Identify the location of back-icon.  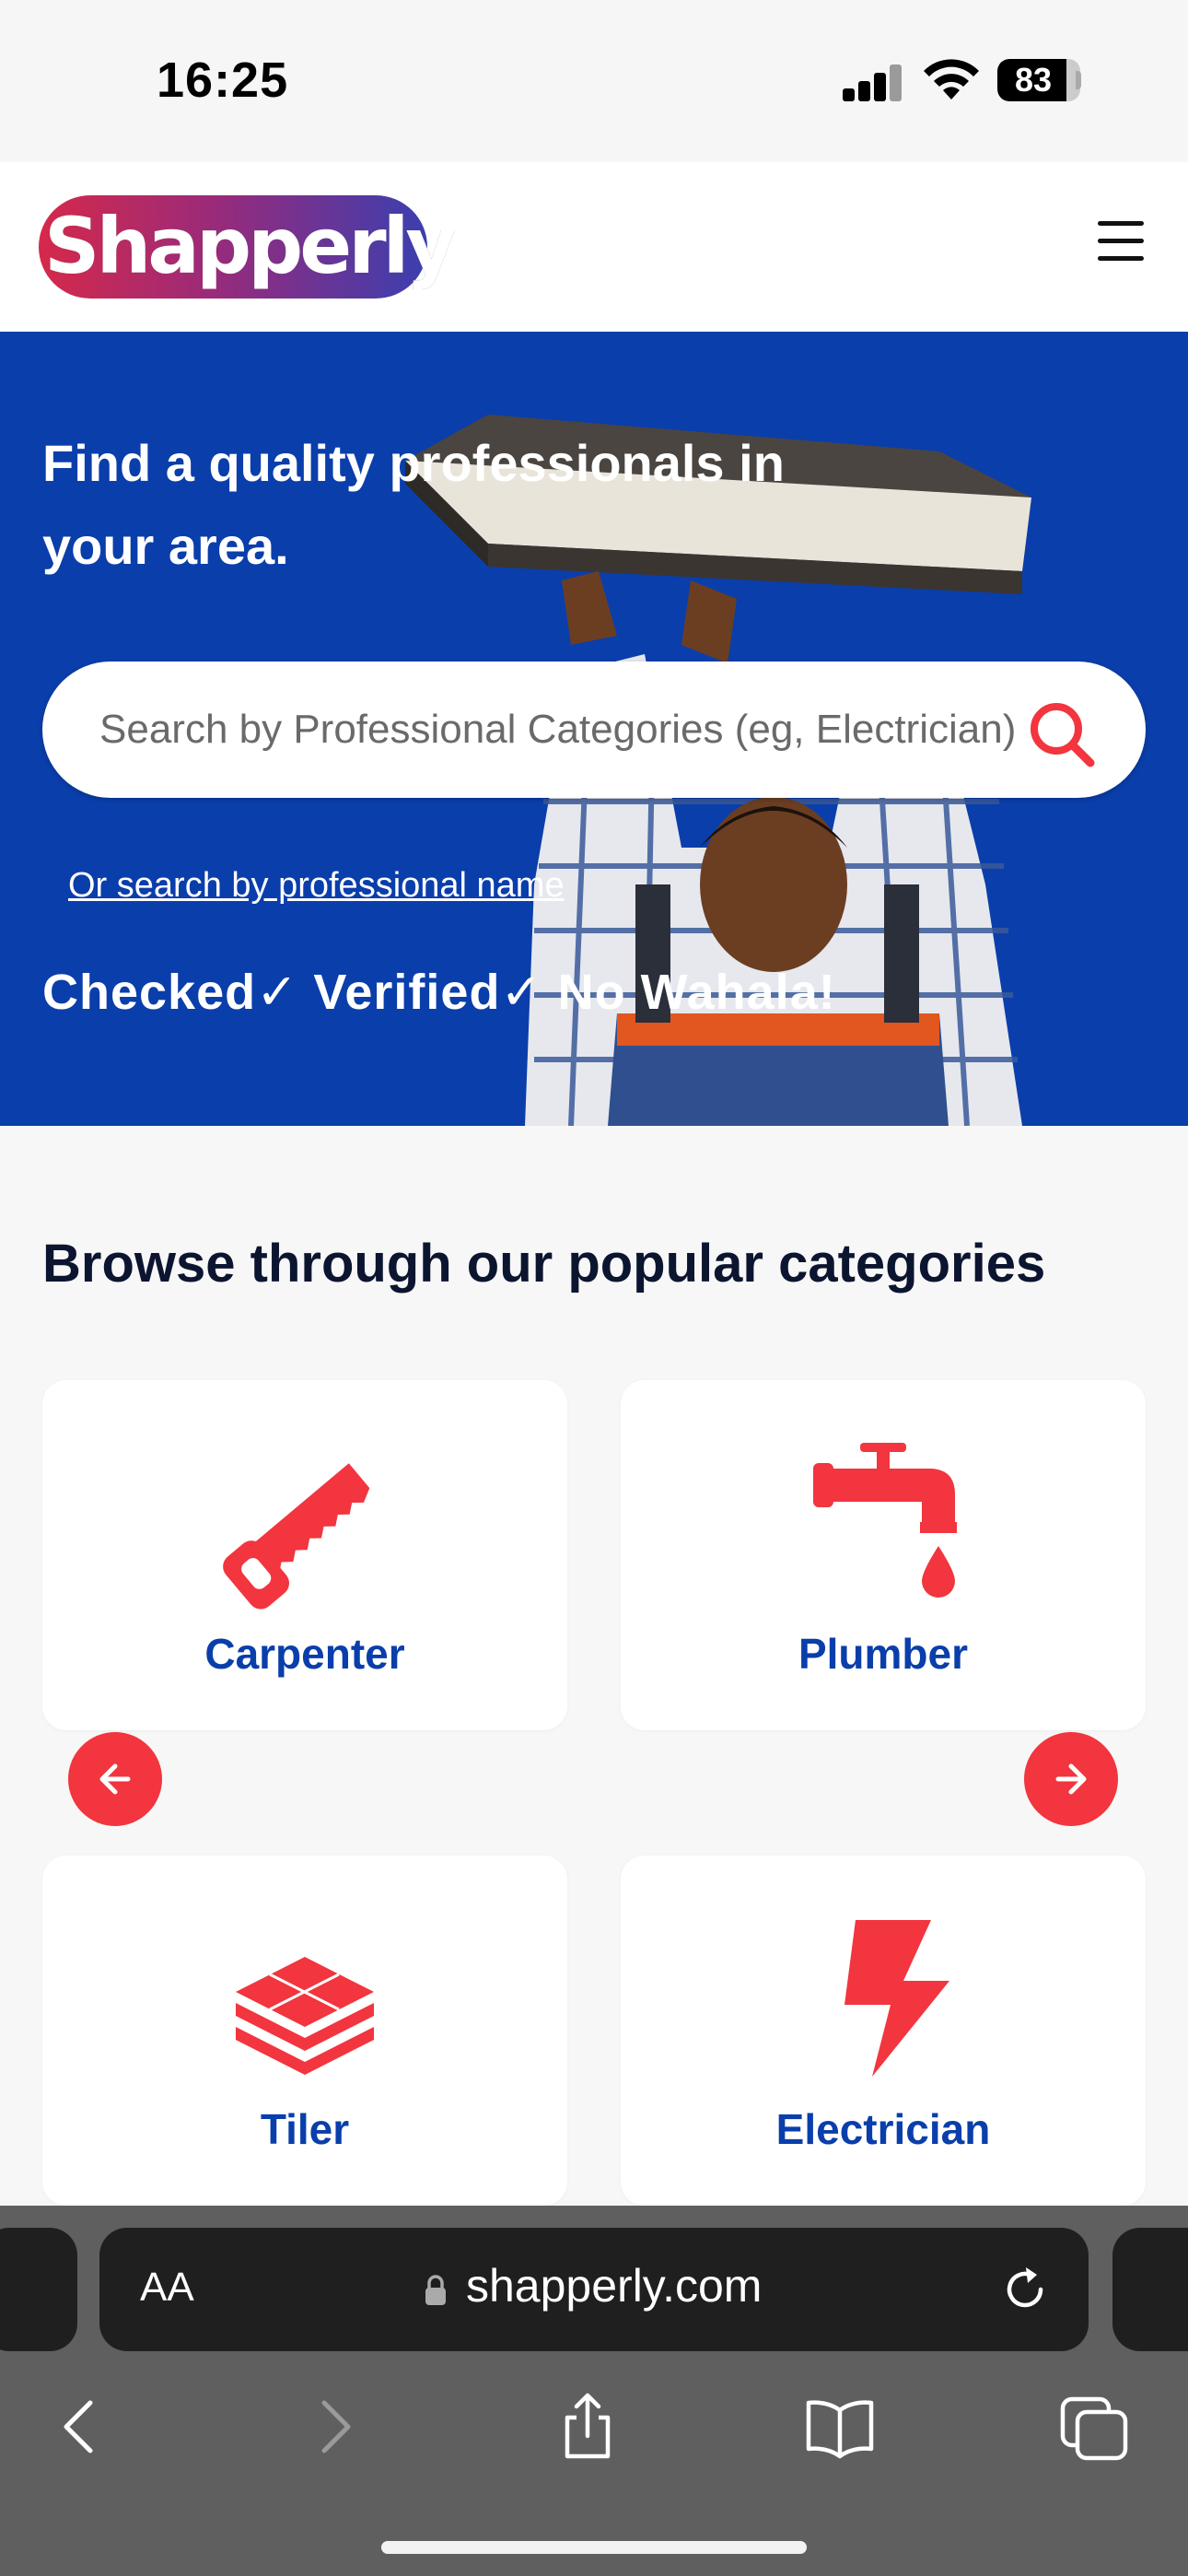
(79, 2427).